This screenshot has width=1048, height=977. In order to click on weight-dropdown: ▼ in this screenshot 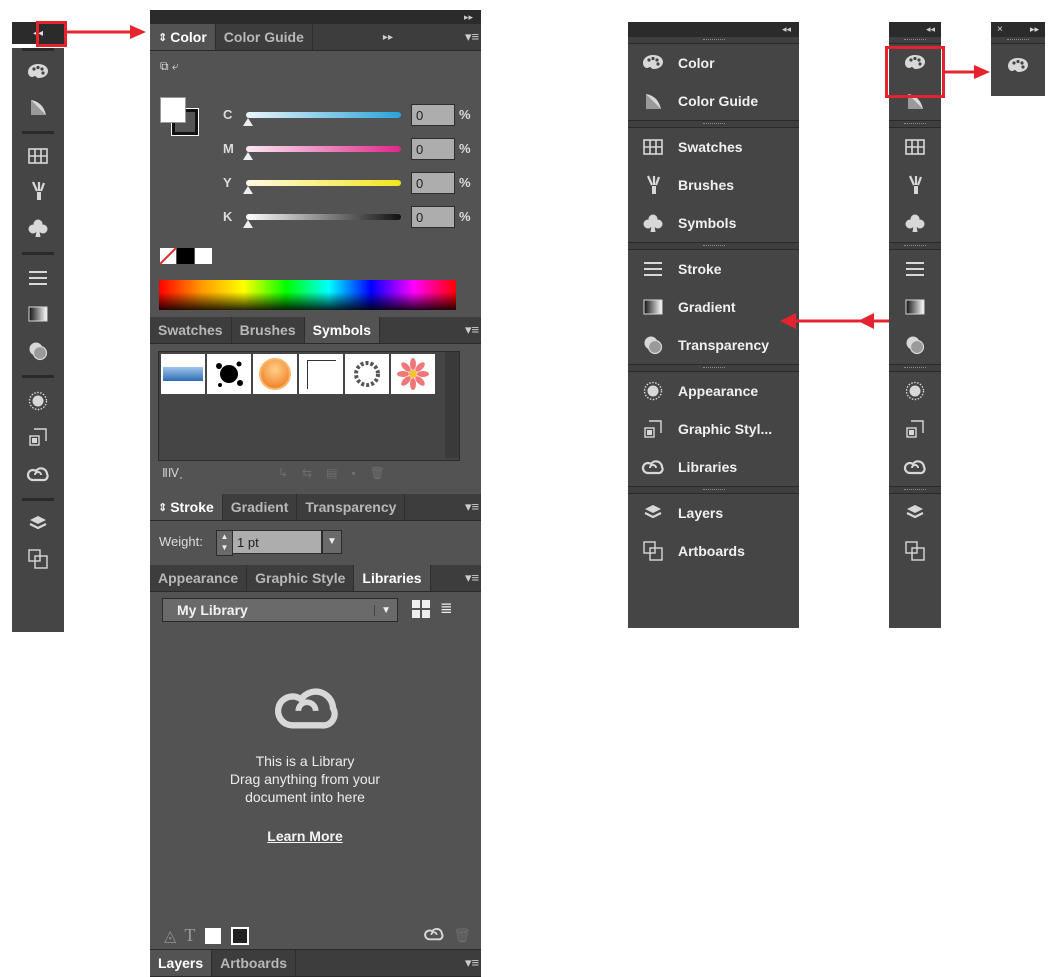, I will do `click(332, 542)`.